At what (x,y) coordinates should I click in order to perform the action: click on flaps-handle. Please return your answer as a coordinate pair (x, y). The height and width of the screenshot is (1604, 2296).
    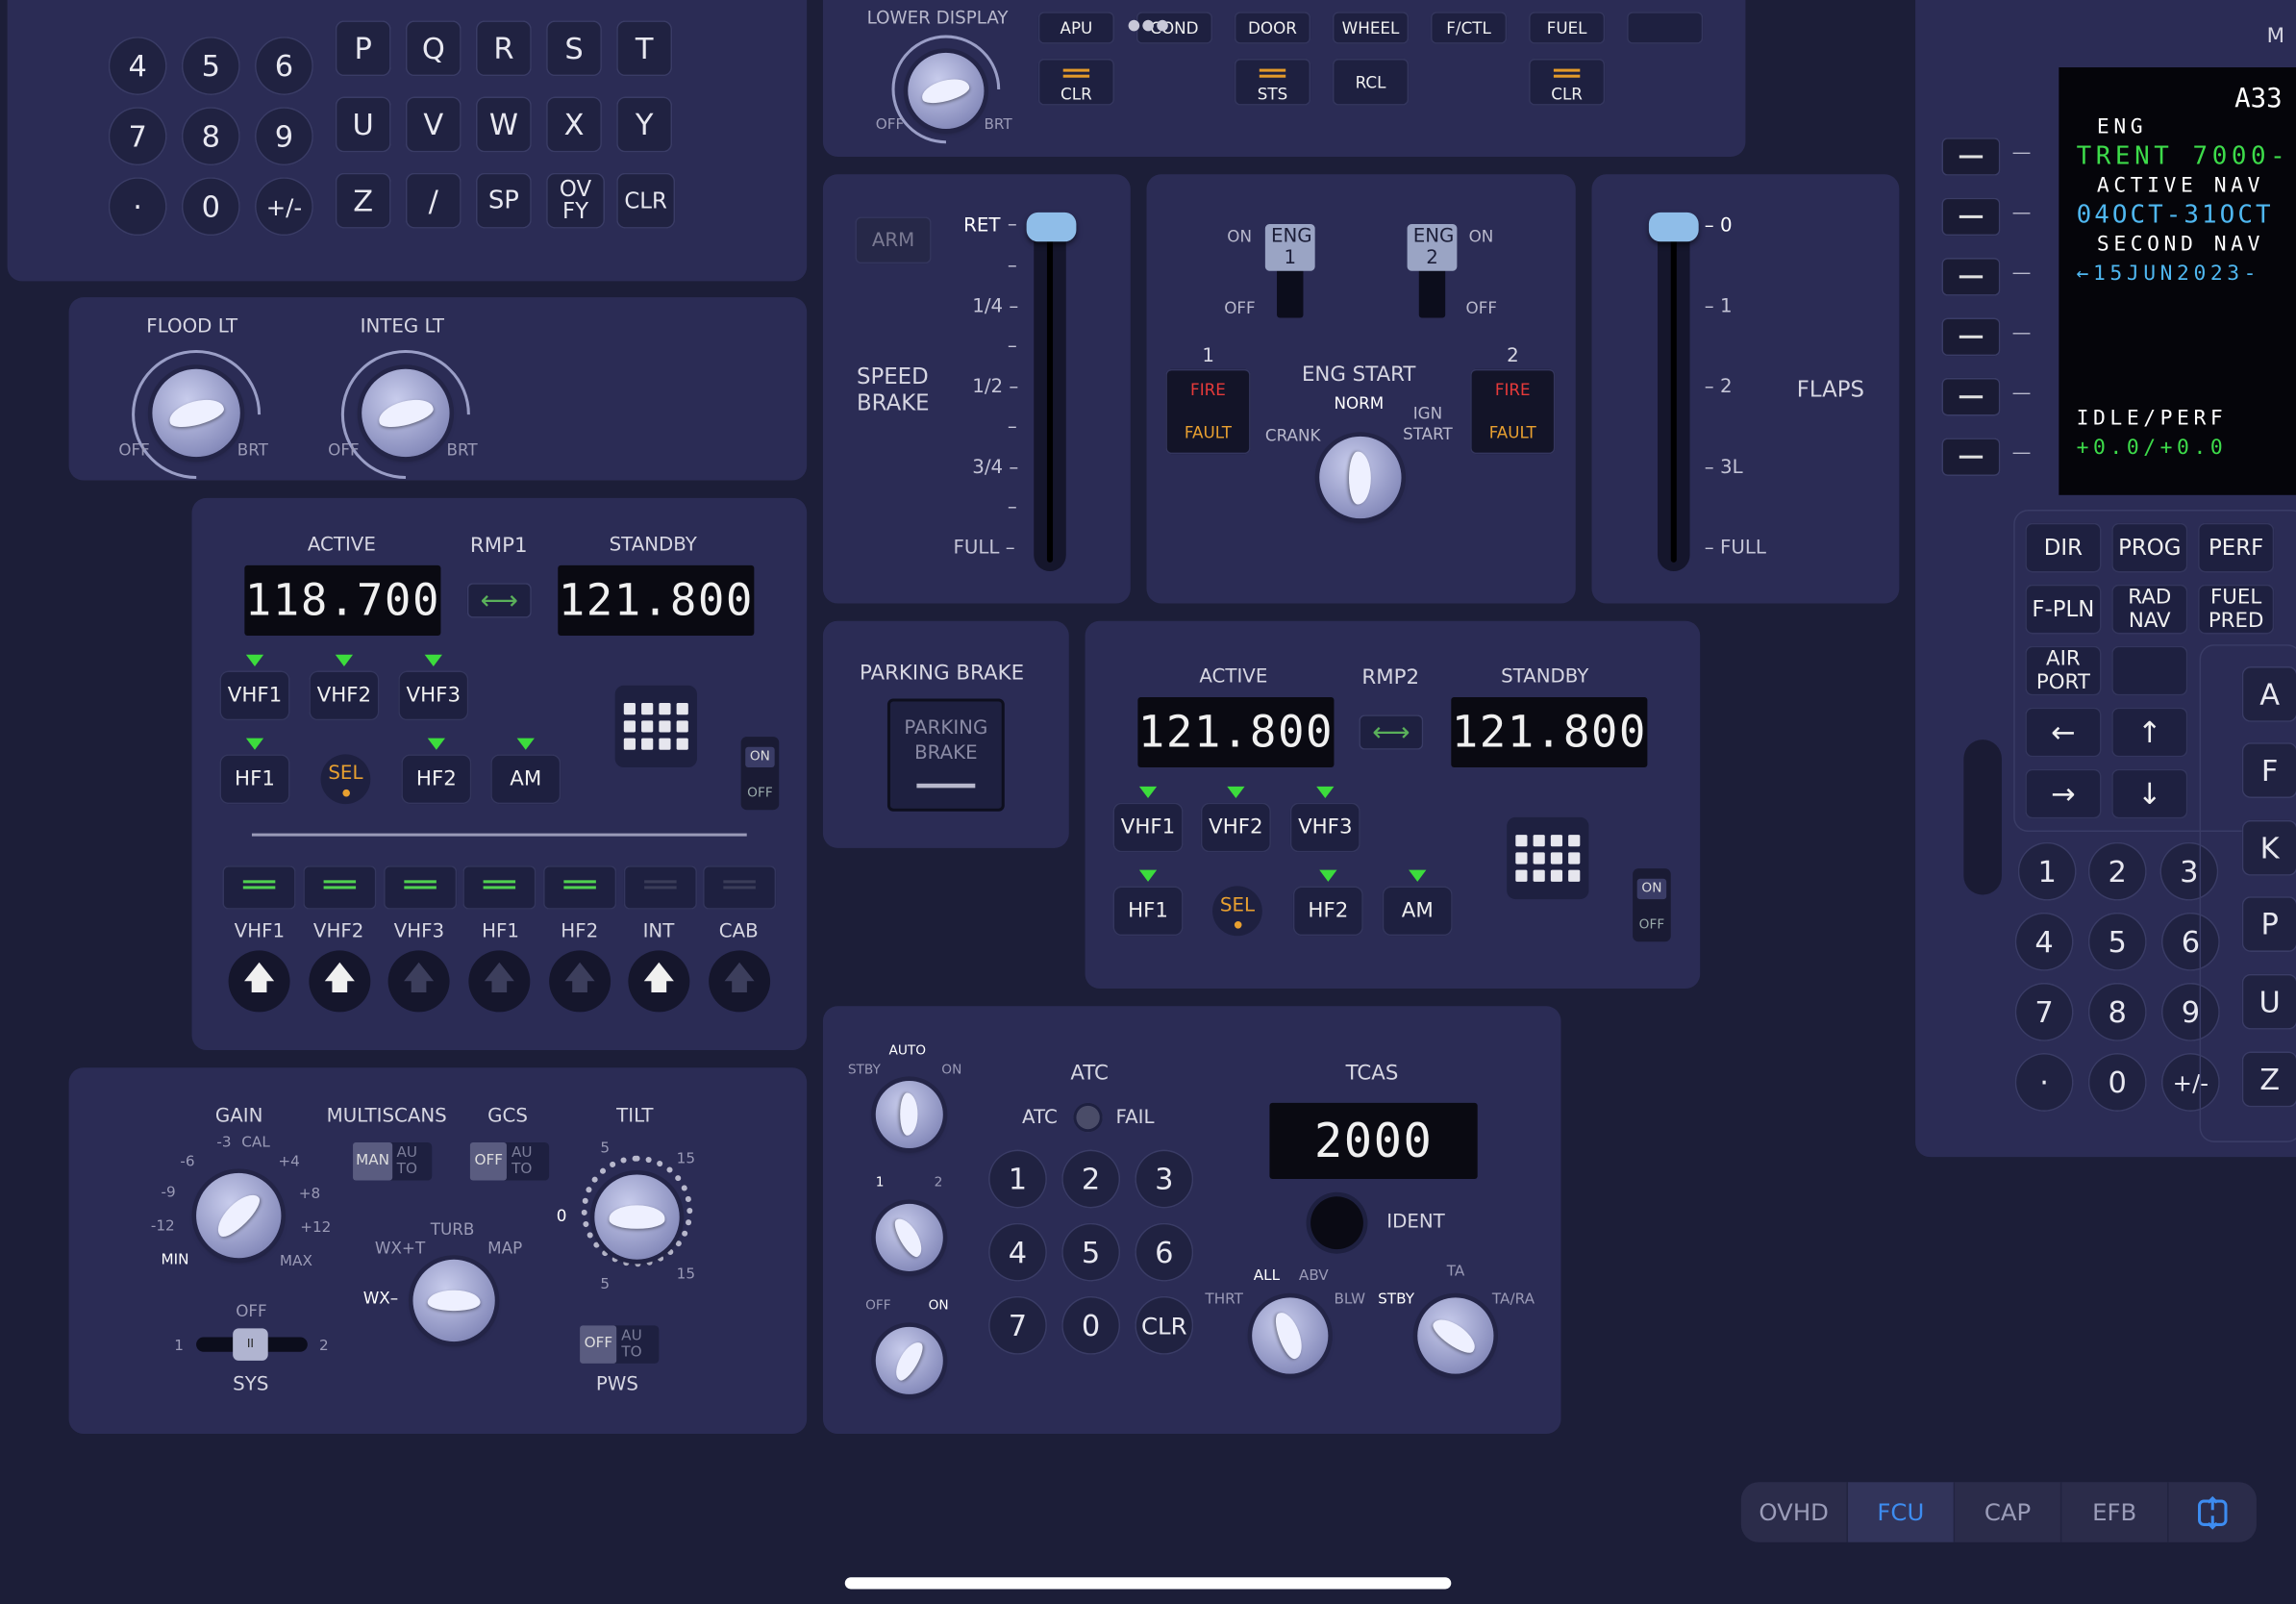
    Looking at the image, I should click on (1673, 227).